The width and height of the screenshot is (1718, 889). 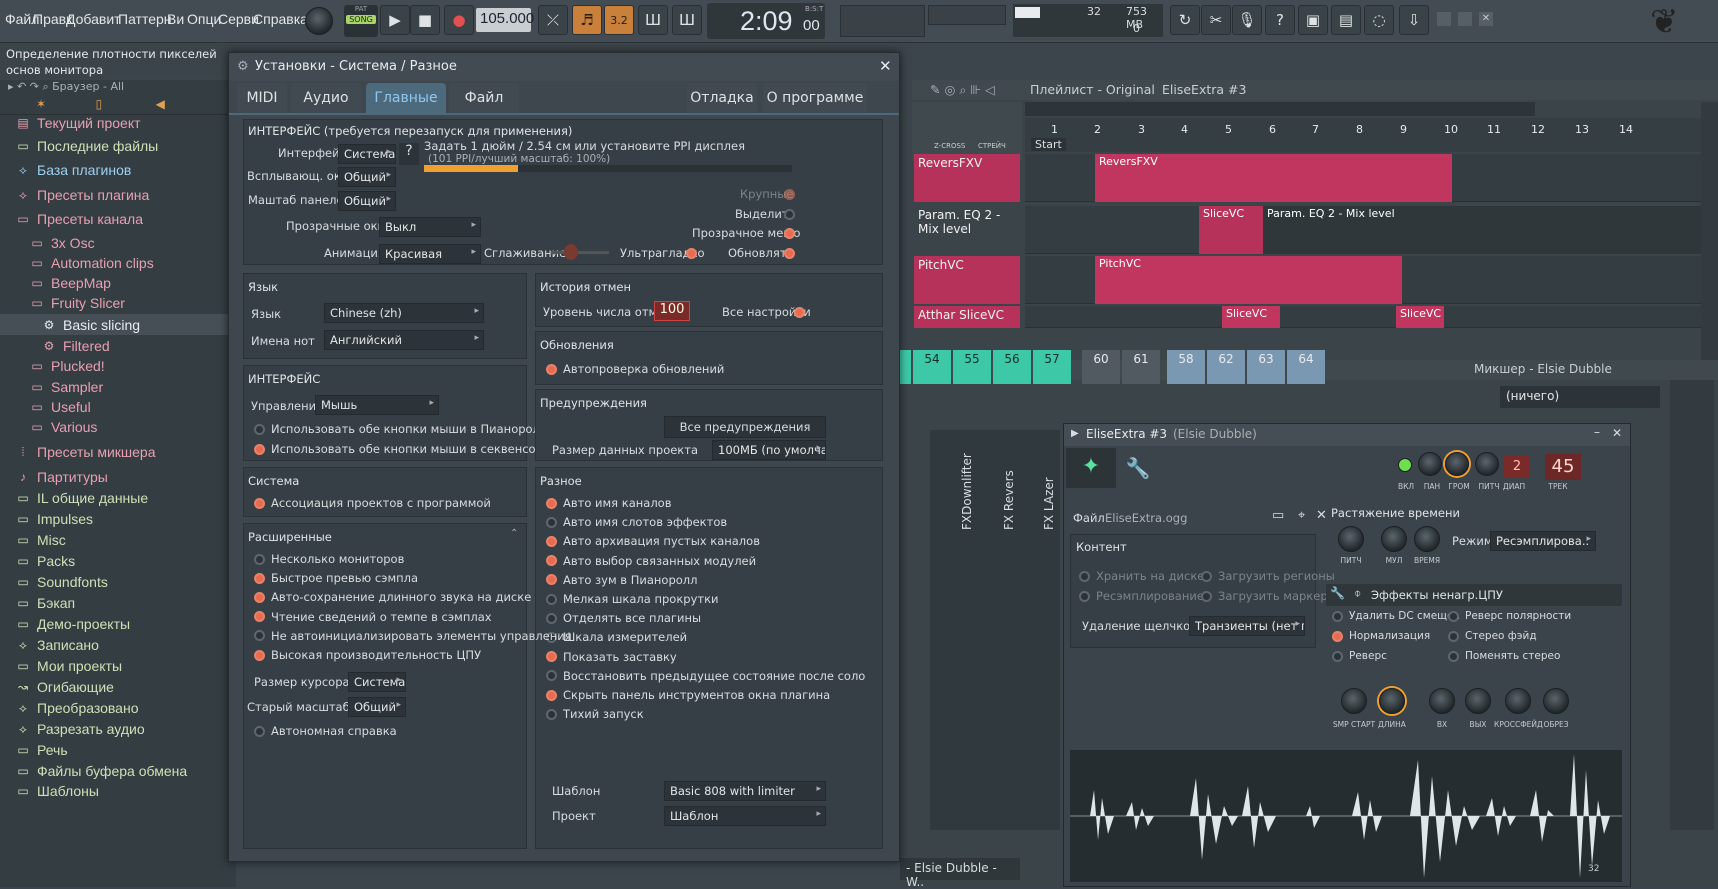 I want to click on notes-select: Английский, so click(x=404, y=340).